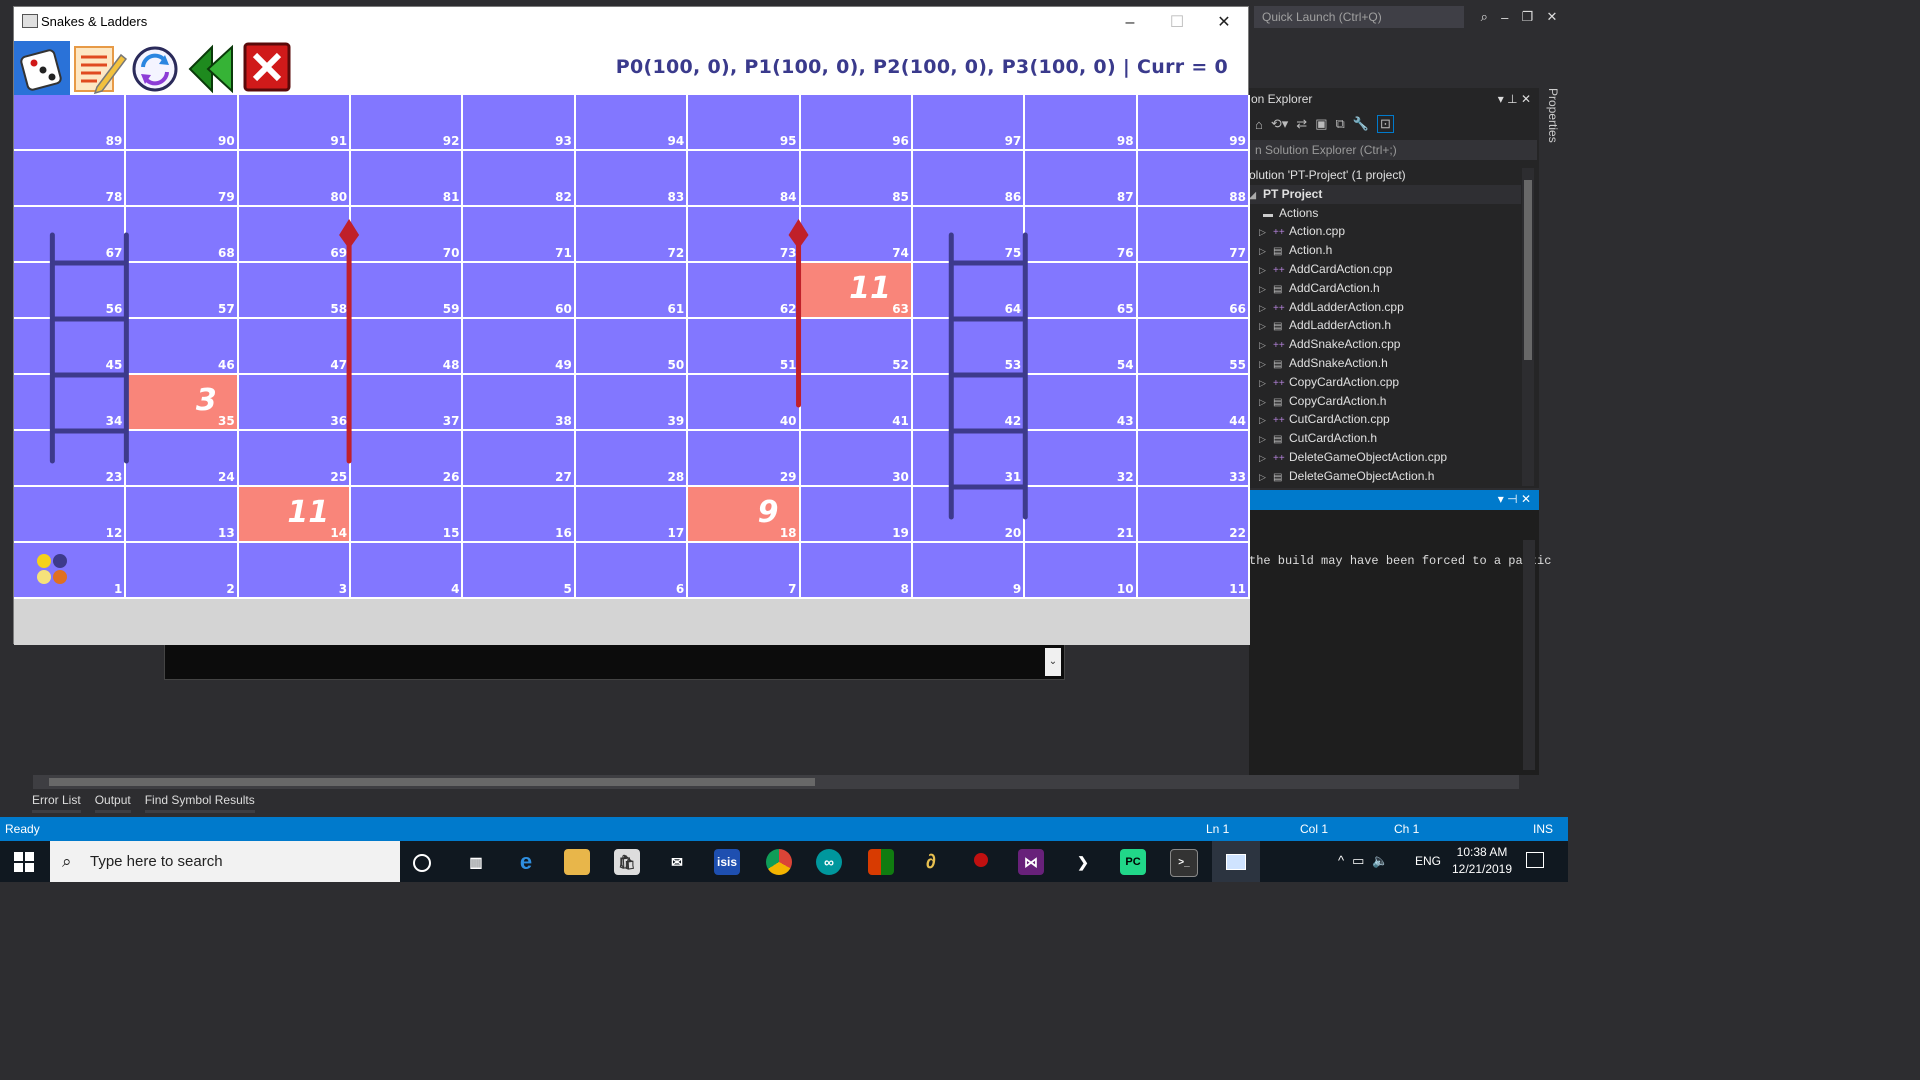  I want to click on search-icon: ⌕, so click(1484, 17).